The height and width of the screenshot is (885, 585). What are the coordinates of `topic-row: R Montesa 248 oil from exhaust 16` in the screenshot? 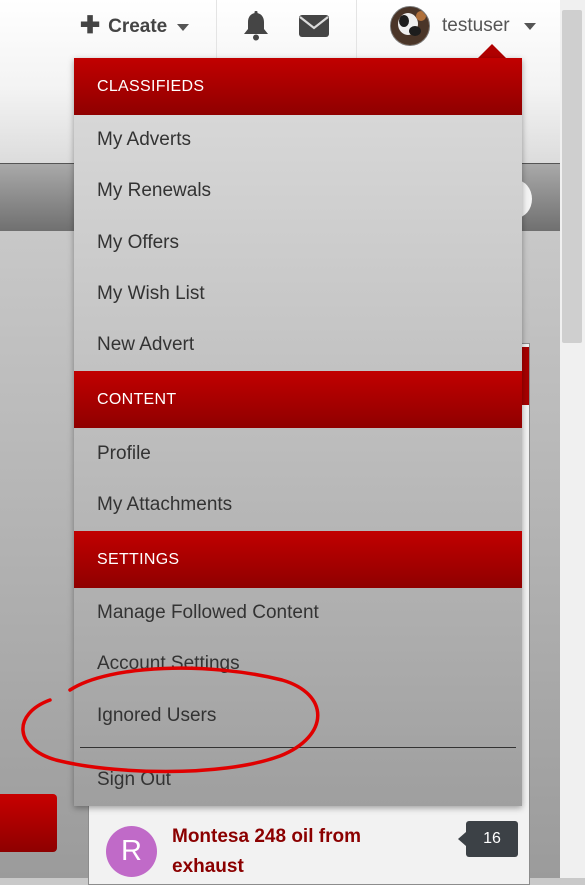 It's located at (326, 848).